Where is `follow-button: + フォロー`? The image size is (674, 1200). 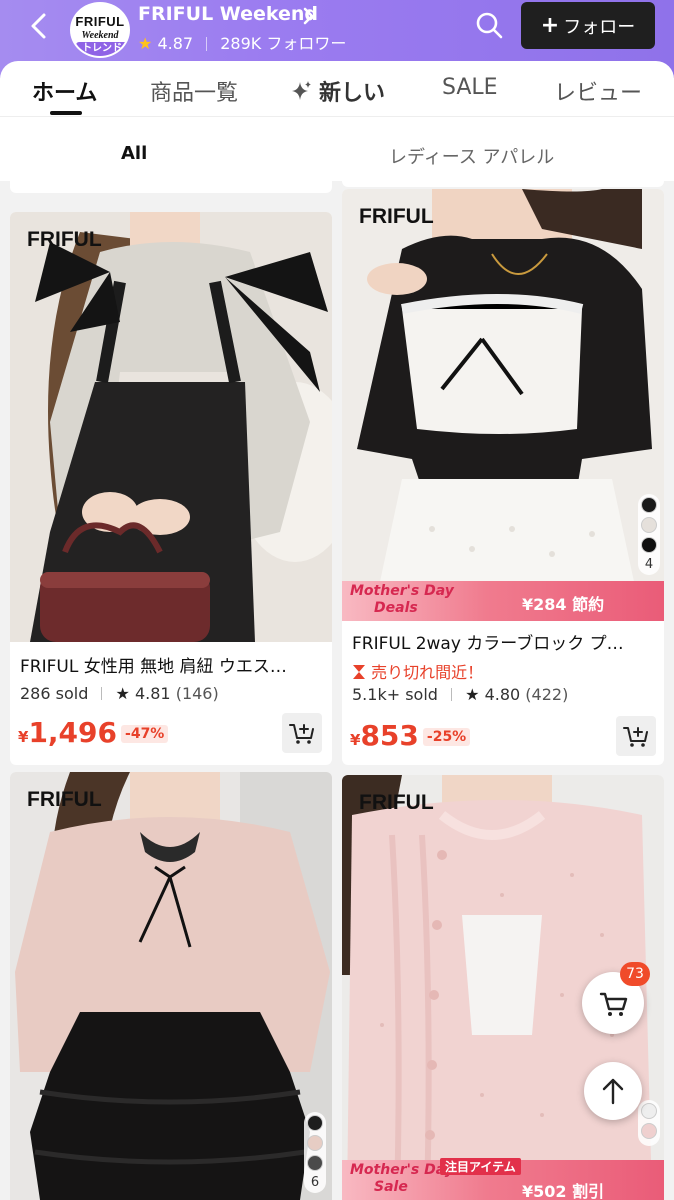
follow-button: + フォロー is located at coordinates (588, 25).